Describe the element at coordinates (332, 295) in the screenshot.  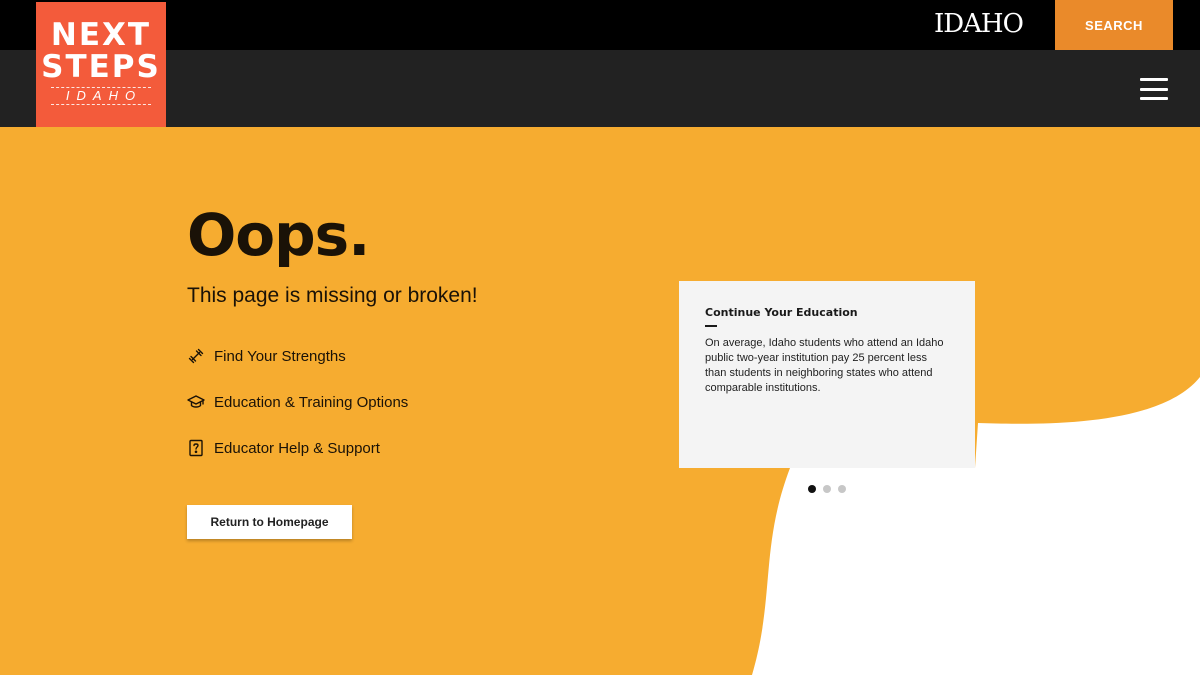
I see `error-subtitle: This page is missing or broken!` at that location.